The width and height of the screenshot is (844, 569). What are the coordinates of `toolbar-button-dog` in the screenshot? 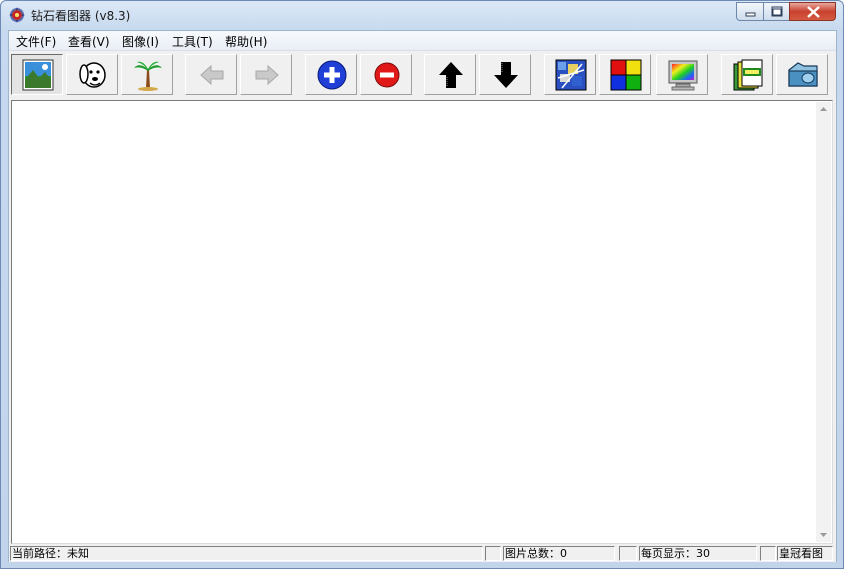 It's located at (92, 74).